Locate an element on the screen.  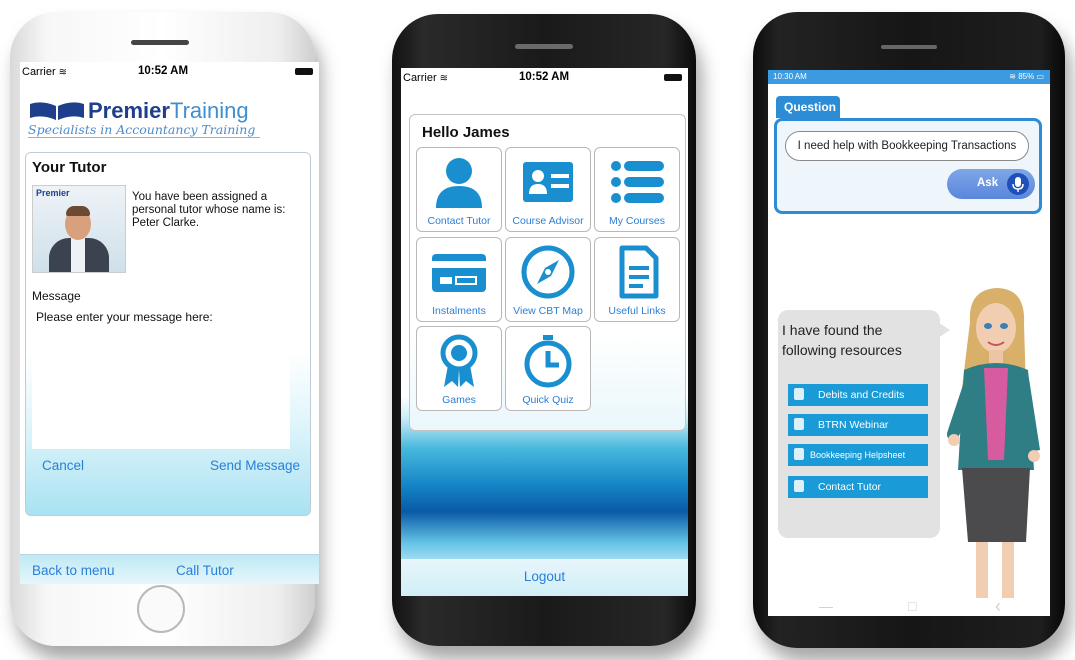
webinar-icon is located at coordinates (799, 424).